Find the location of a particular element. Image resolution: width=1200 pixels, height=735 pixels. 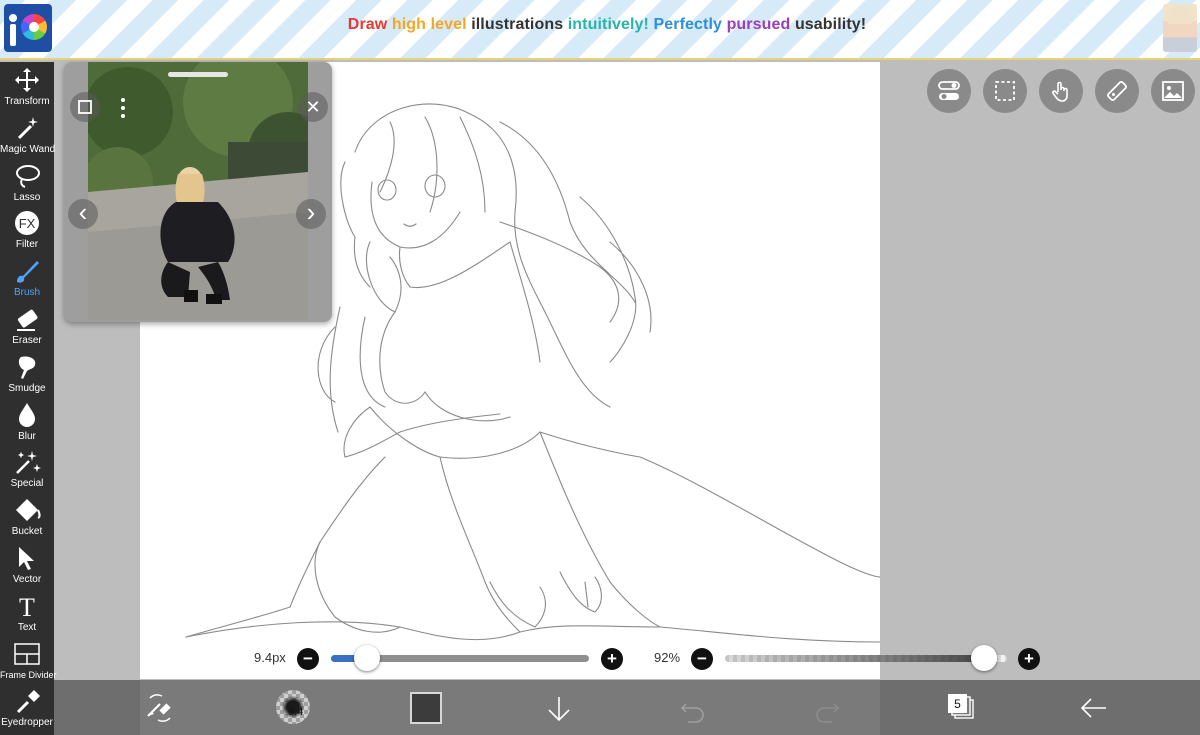

tool-brush: Brush is located at coordinates (27, 279).